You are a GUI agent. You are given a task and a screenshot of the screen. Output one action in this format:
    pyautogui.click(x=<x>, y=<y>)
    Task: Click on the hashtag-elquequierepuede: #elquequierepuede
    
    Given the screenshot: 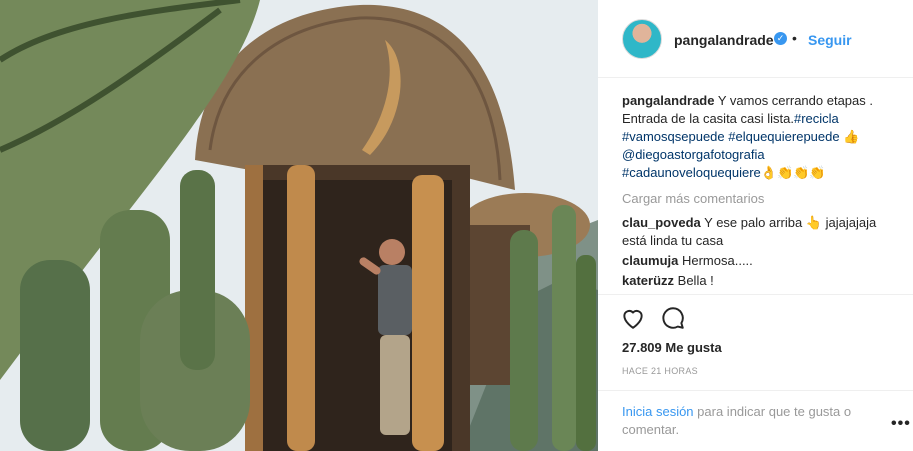 What is the action you would take?
    pyautogui.click(x=783, y=136)
    